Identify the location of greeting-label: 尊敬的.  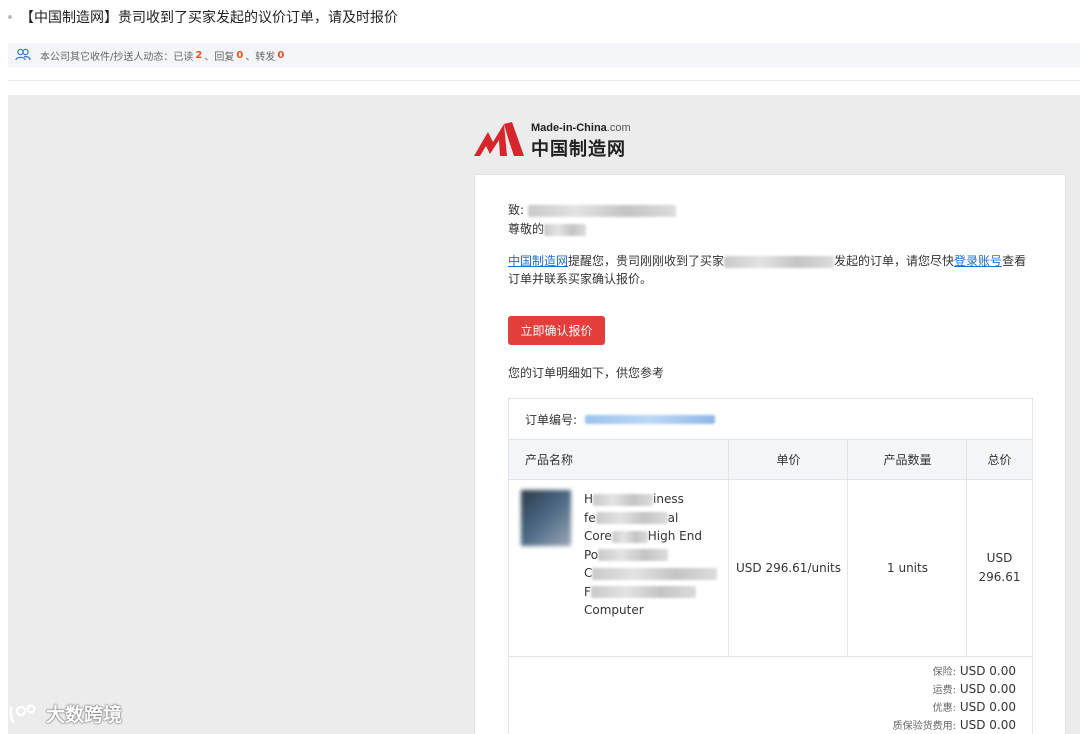
(526, 229).